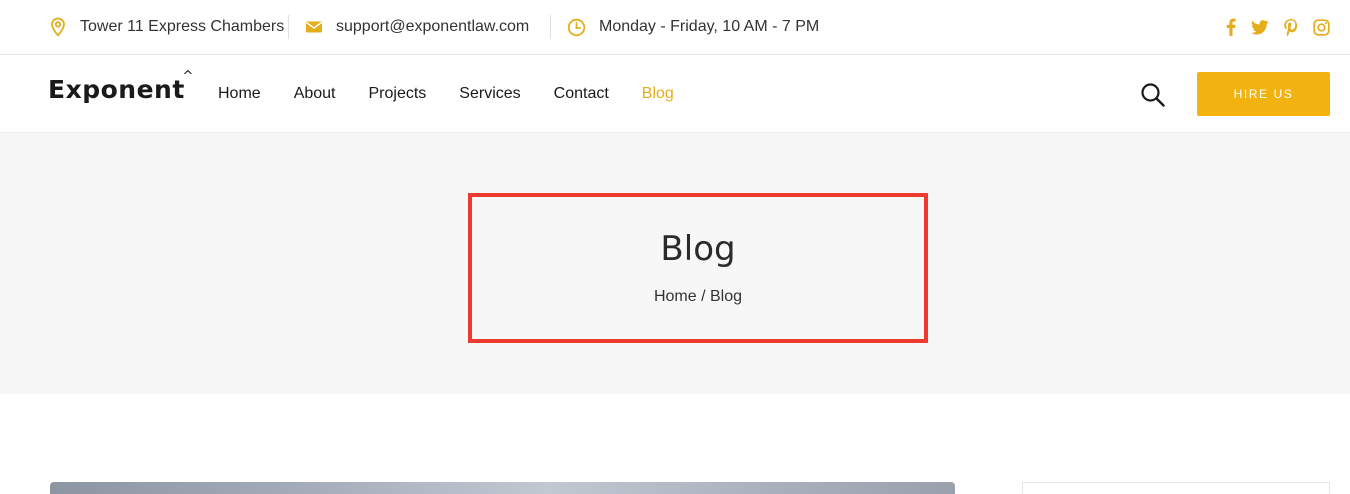 This screenshot has width=1350, height=494. I want to click on breadcrumb-current: Blog, so click(726, 296).